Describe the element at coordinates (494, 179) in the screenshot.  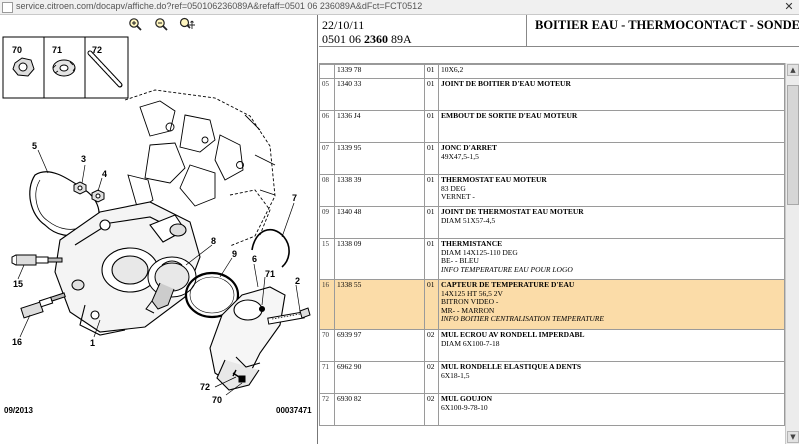
I see `part-title: THERMOSTAT EAU MOTEUR` at that location.